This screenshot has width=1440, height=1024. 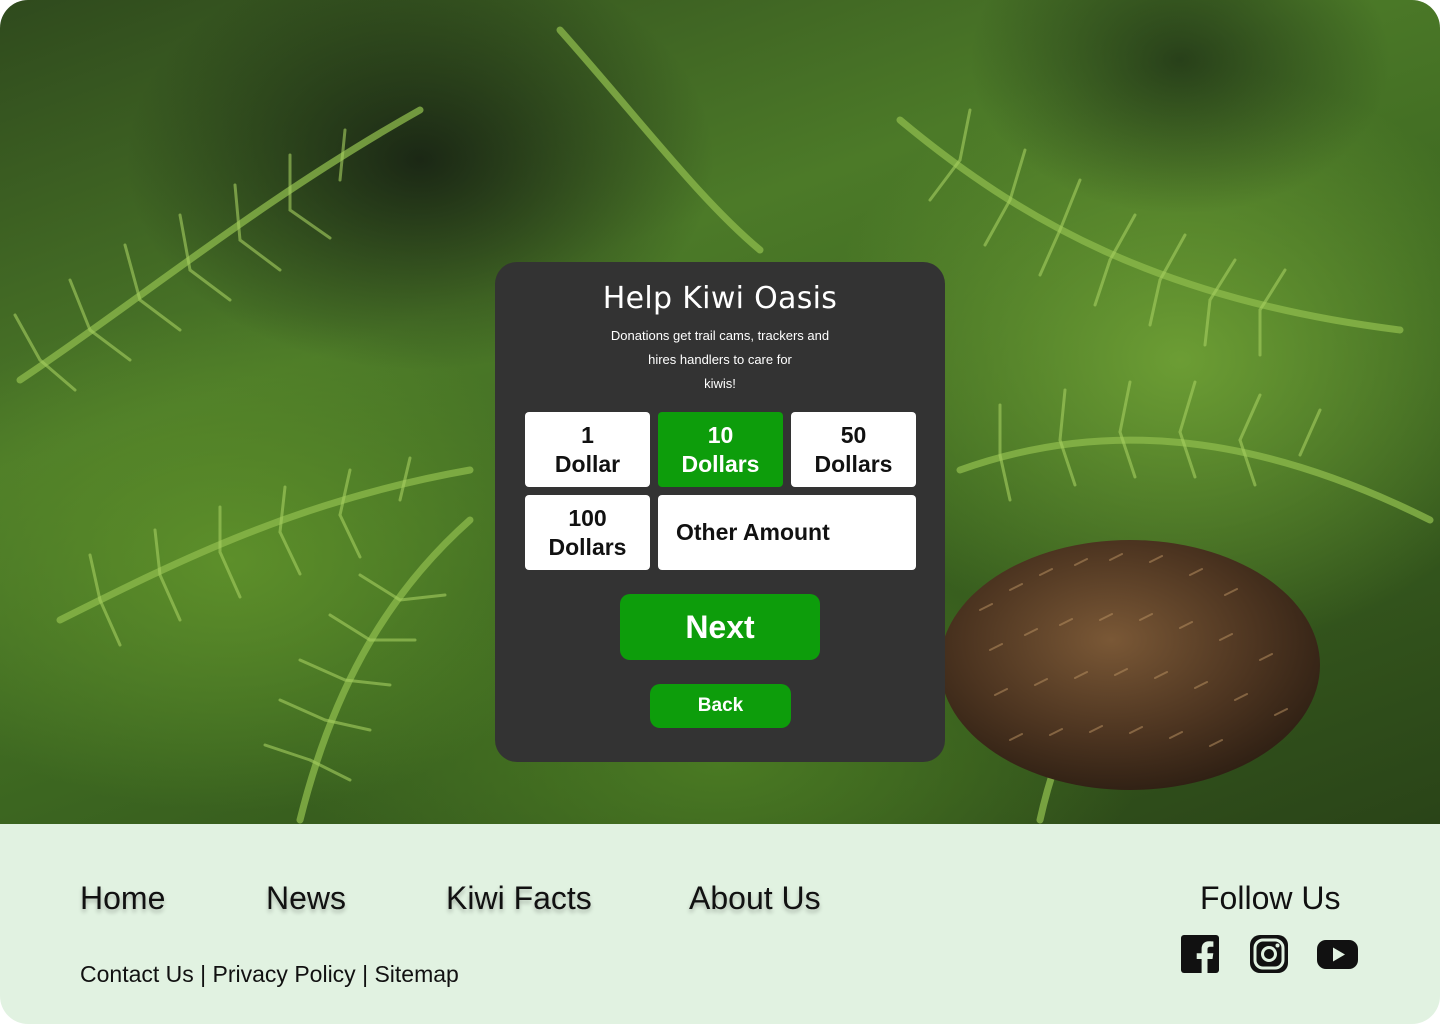 I want to click on contact-us-link: Contact Us, so click(x=137, y=974).